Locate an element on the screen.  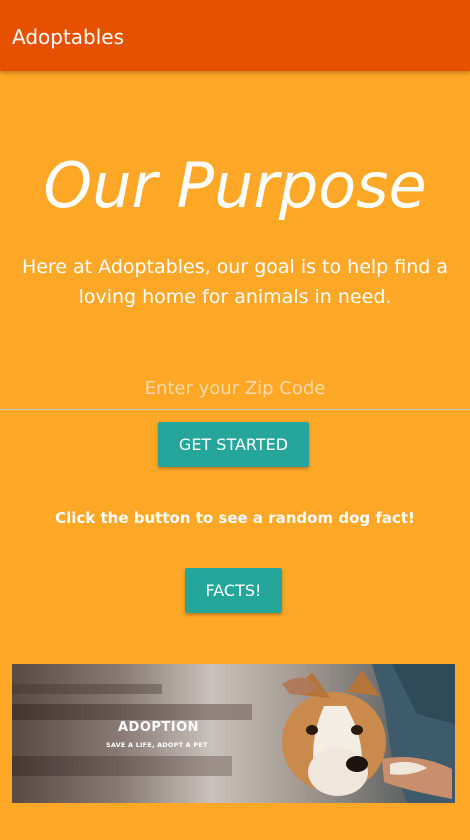
page-title: Our Purpose is located at coordinates (235, 185).